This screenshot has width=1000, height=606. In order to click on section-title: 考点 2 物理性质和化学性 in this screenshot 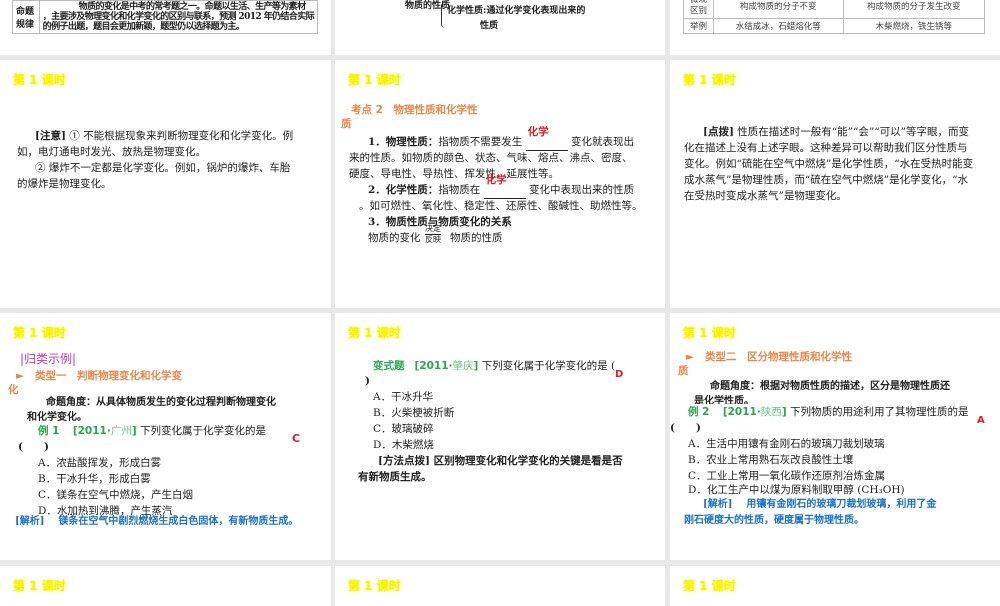, I will do `click(414, 110)`.